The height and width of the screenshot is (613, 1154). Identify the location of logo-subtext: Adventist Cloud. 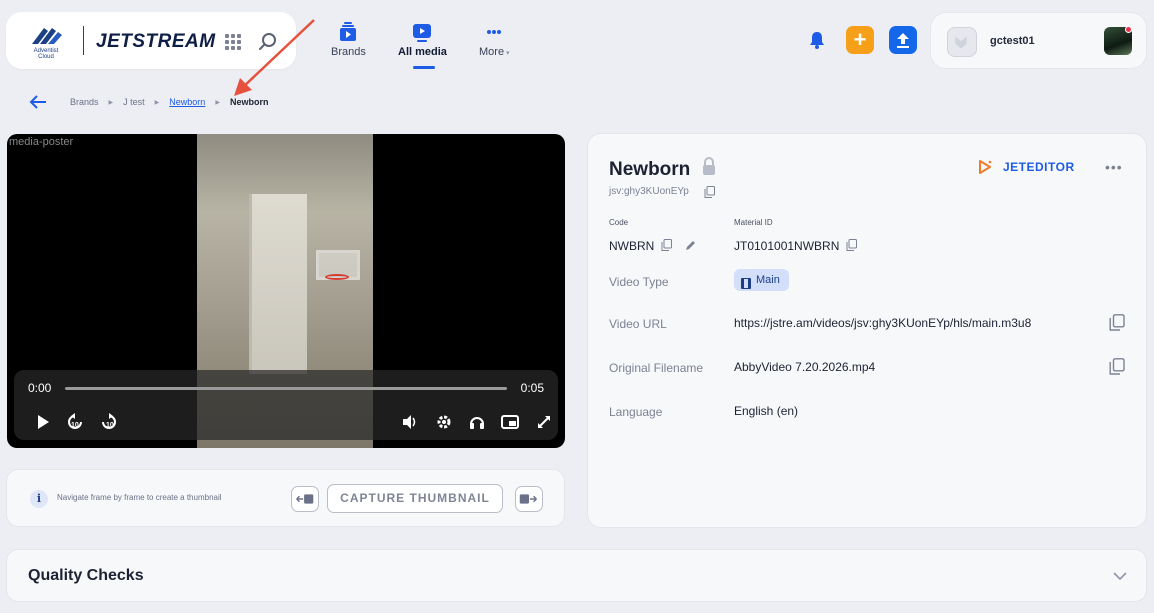
(46, 54).